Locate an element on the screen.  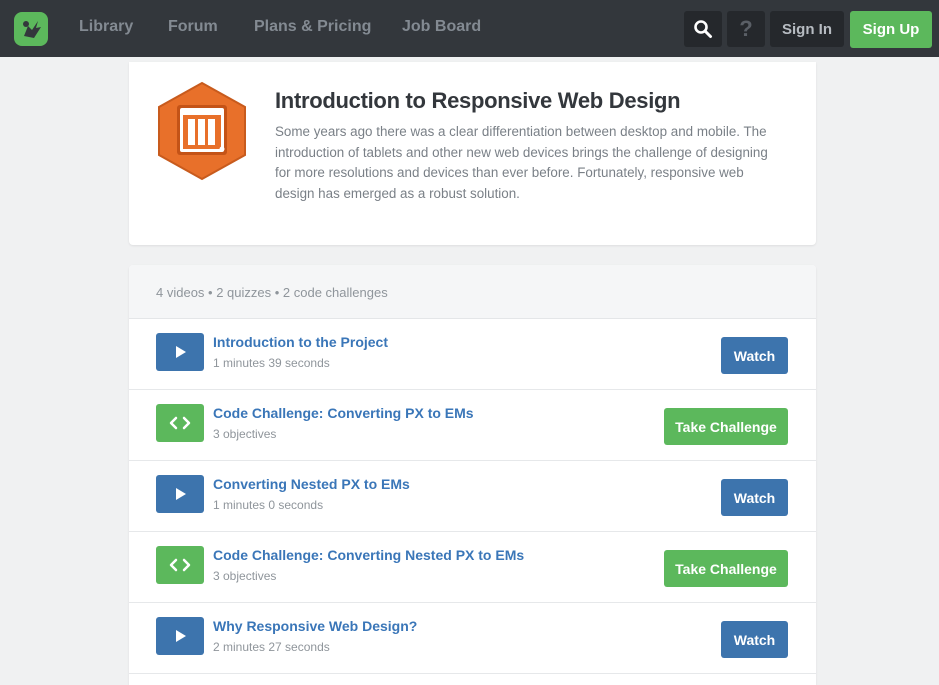
step-meta: 1 minutes 0 seconds is located at coordinates (268, 505).